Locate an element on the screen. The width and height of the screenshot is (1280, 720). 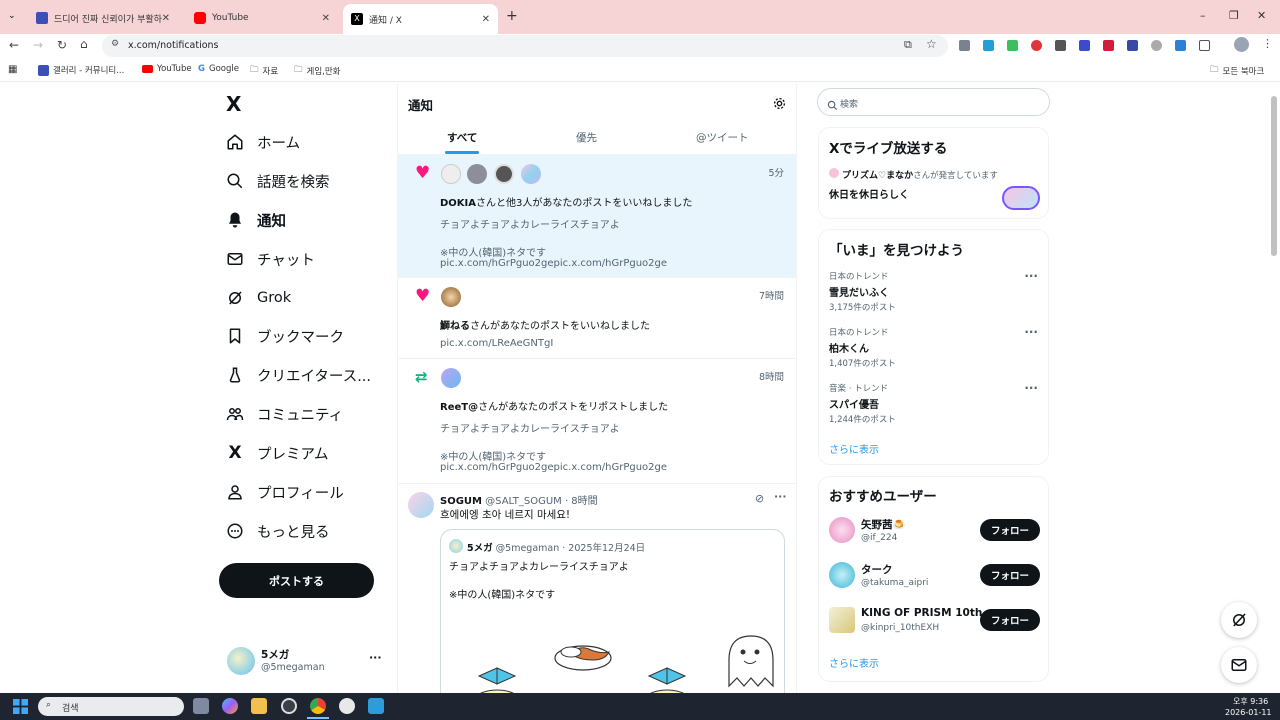
close-window-button: ✕ is located at coordinates (1261, 15).